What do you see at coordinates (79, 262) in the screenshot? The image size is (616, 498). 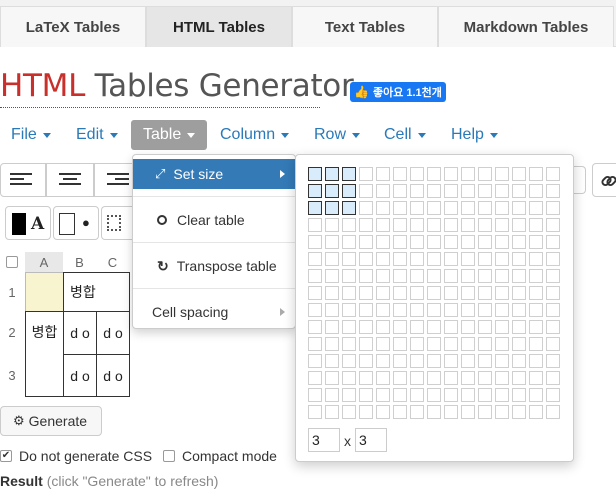 I see `column-header-b: B` at bounding box center [79, 262].